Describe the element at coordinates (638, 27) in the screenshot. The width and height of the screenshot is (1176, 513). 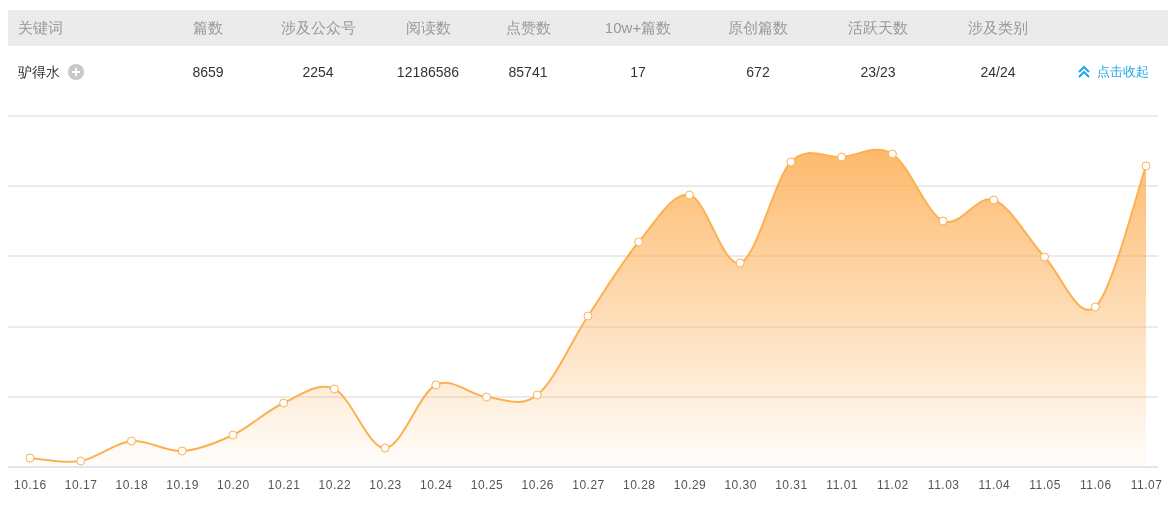
I see `column-header: 10w+篇数` at that location.